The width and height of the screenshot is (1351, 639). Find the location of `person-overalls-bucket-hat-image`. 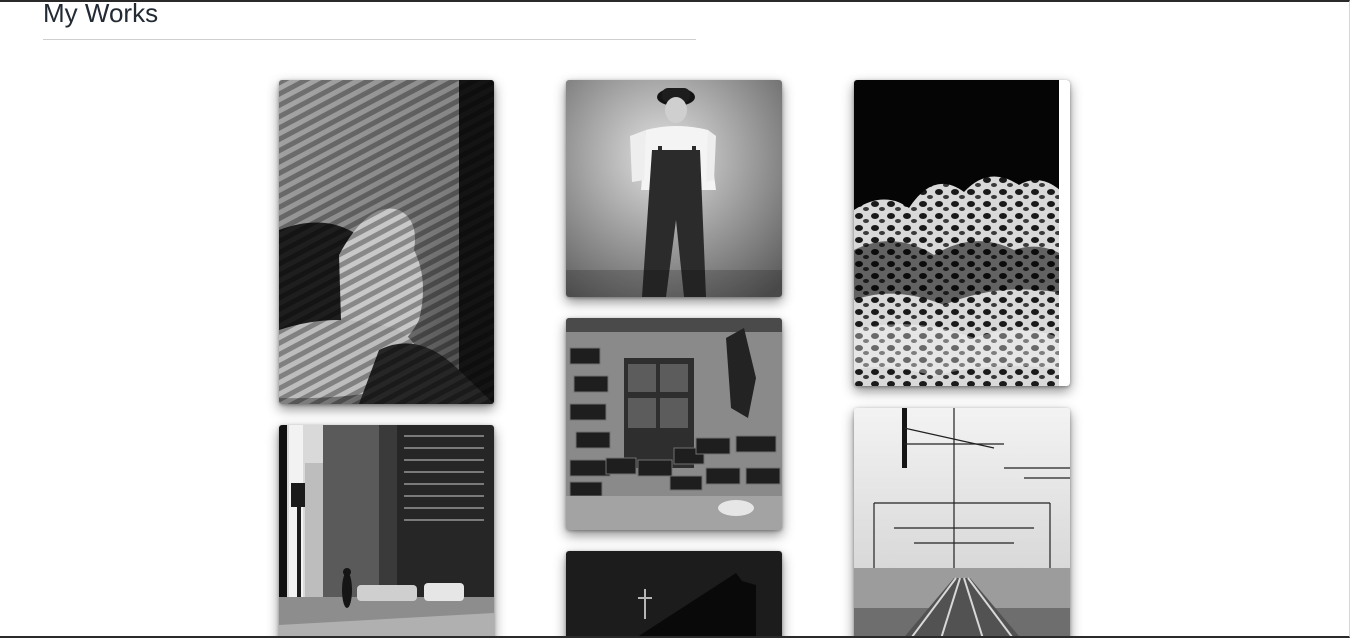

person-overalls-bucket-hat-image is located at coordinates (674, 188).